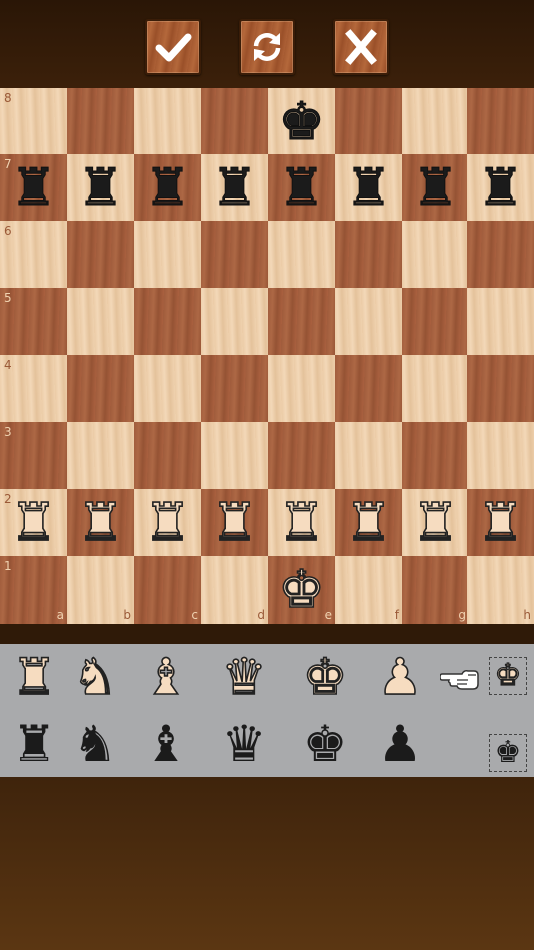 The width and height of the screenshot is (534, 950). What do you see at coordinates (325, 677) in the screenshot?
I see `palette-white-king: ♚` at bounding box center [325, 677].